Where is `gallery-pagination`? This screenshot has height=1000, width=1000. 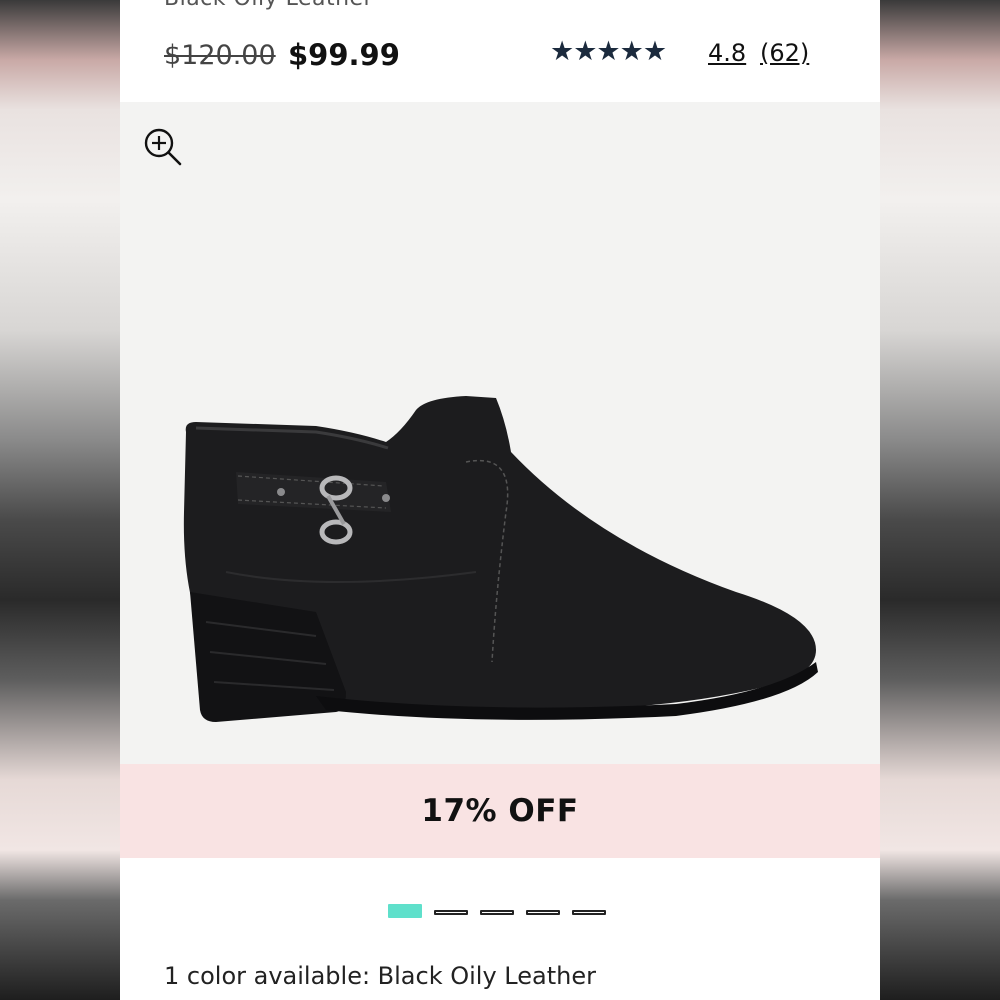
gallery-pagination is located at coordinates (503, 912).